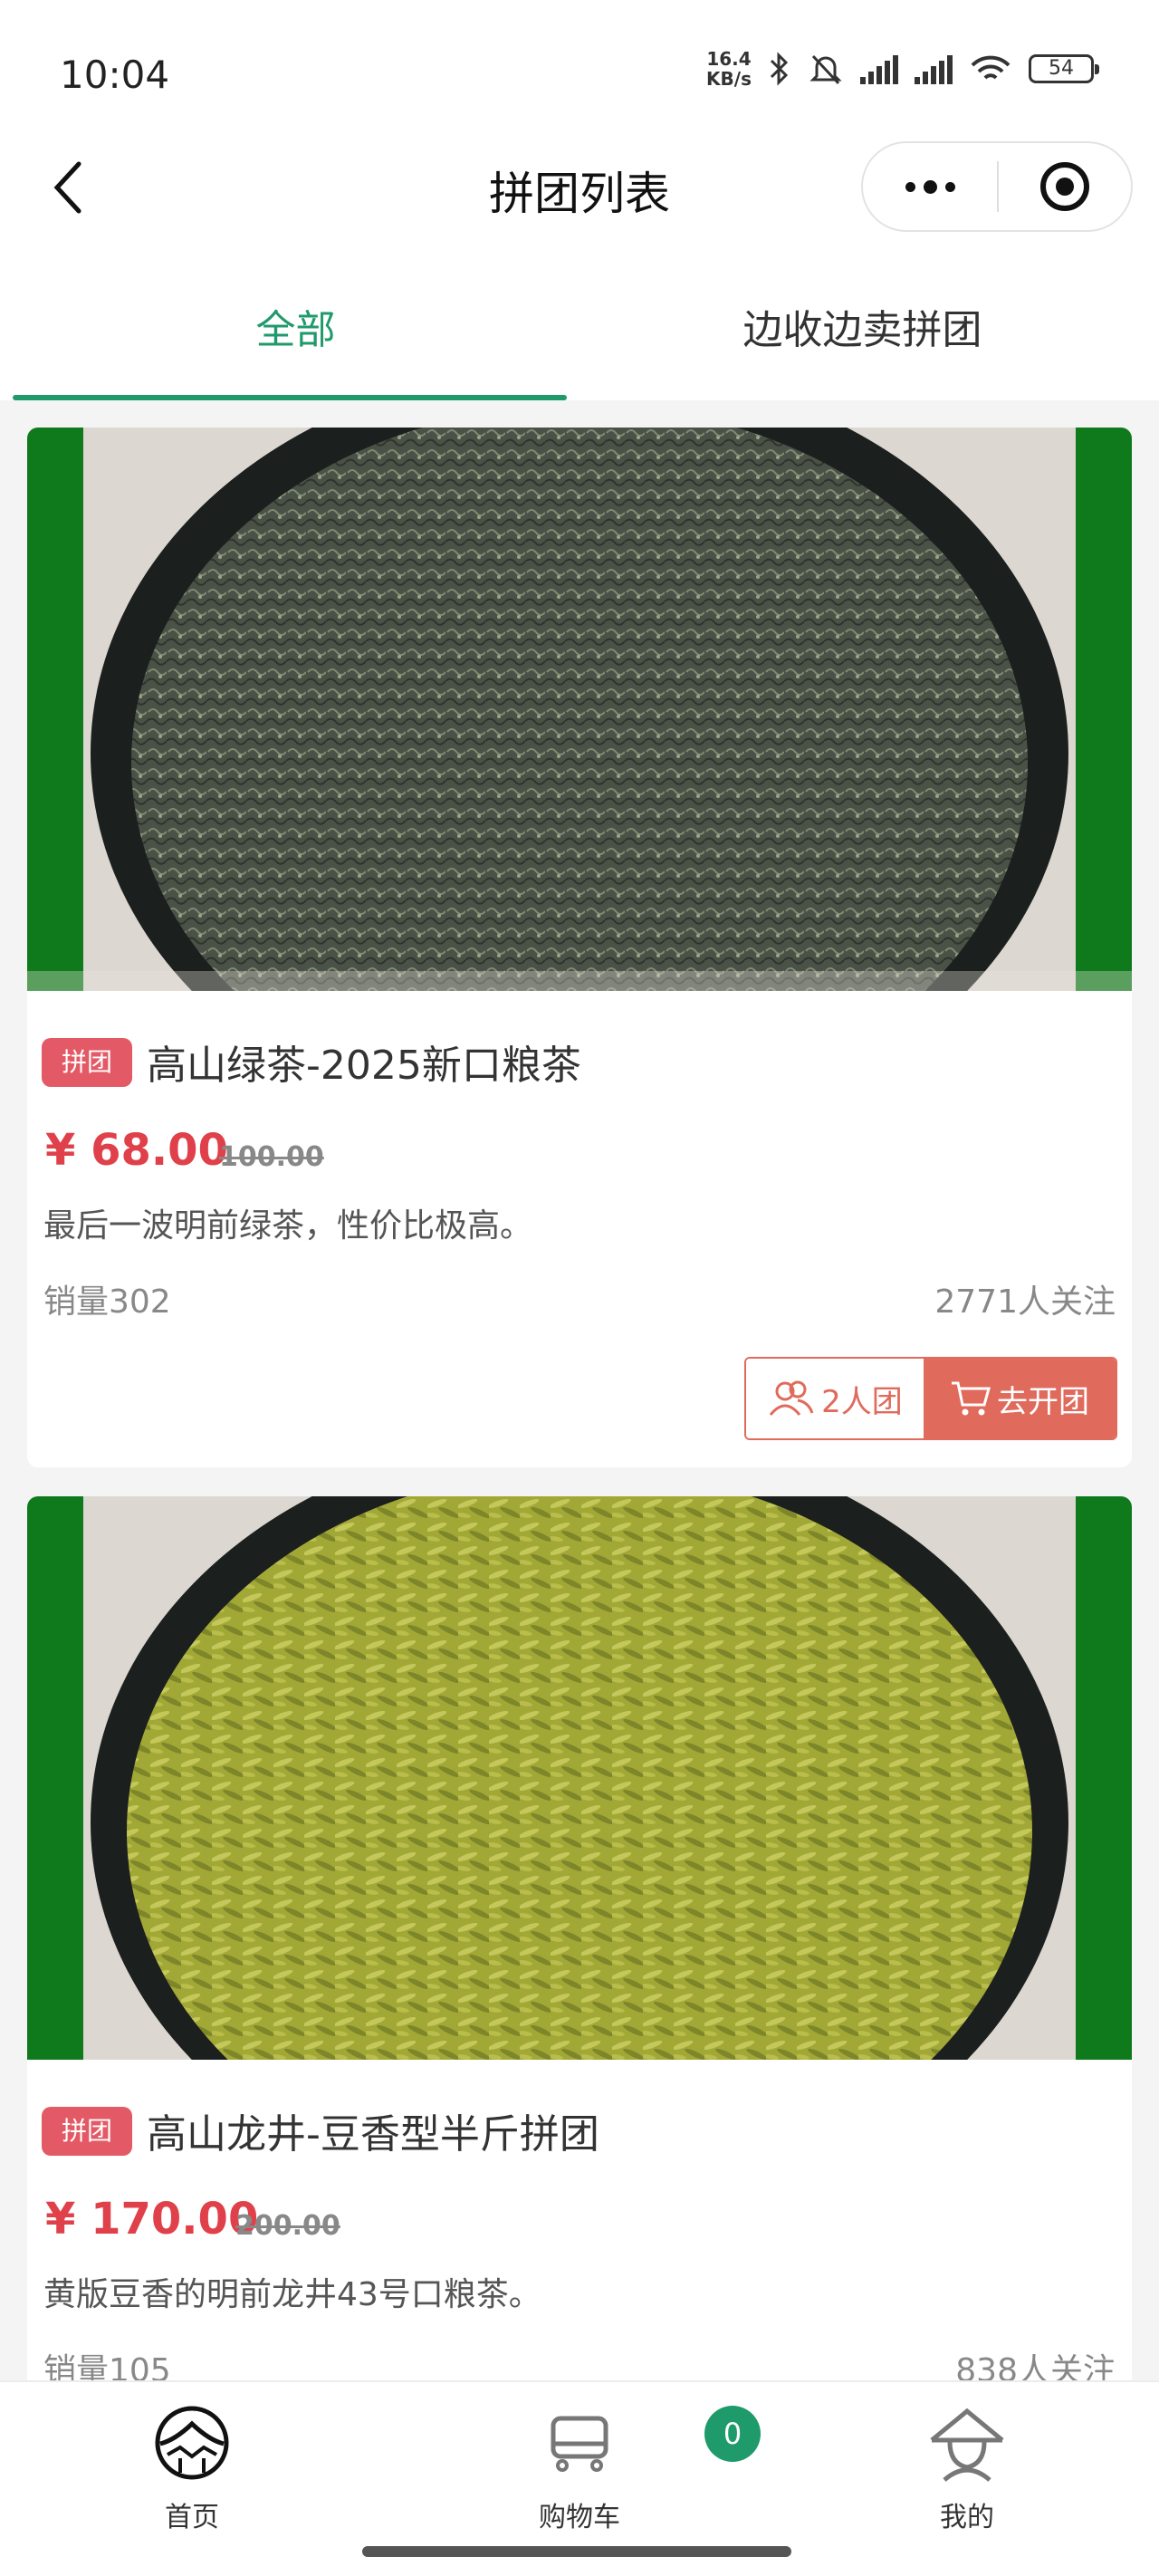 The width and height of the screenshot is (1159, 2576). I want to click on close-mini-program-button, so click(1065, 186).